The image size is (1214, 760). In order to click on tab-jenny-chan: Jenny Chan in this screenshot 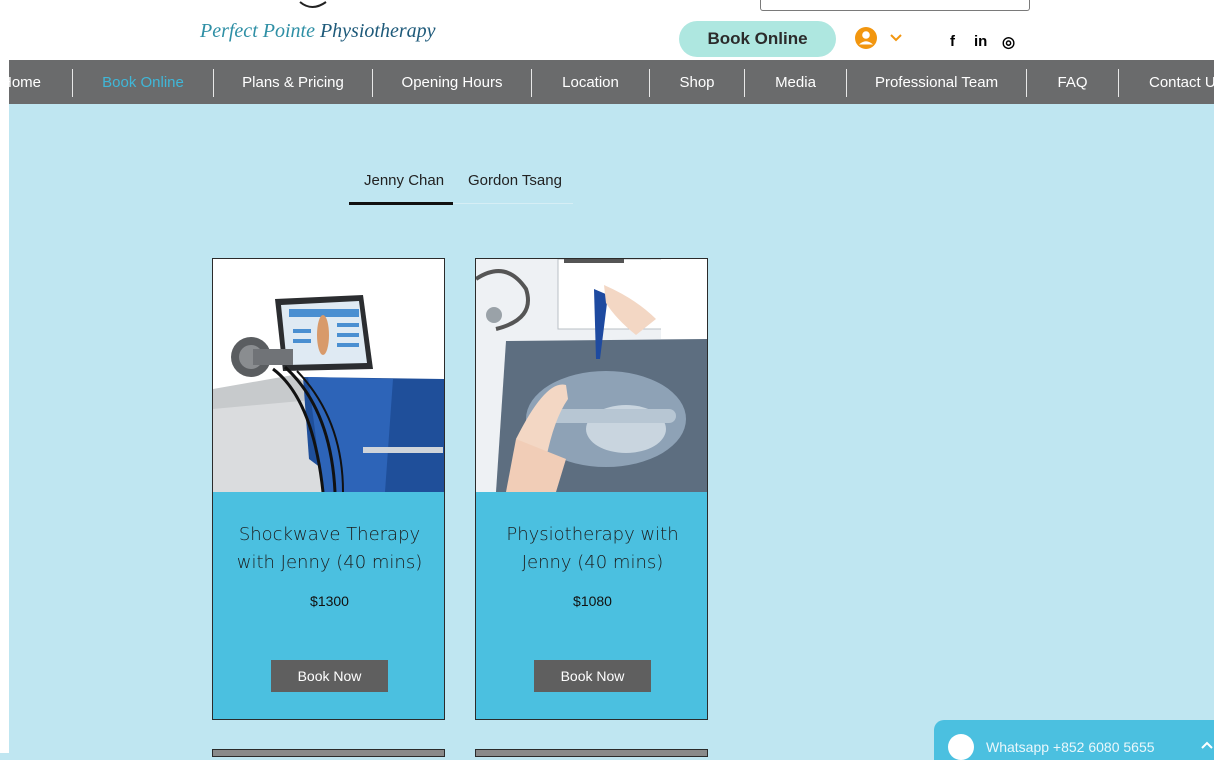, I will do `click(404, 180)`.